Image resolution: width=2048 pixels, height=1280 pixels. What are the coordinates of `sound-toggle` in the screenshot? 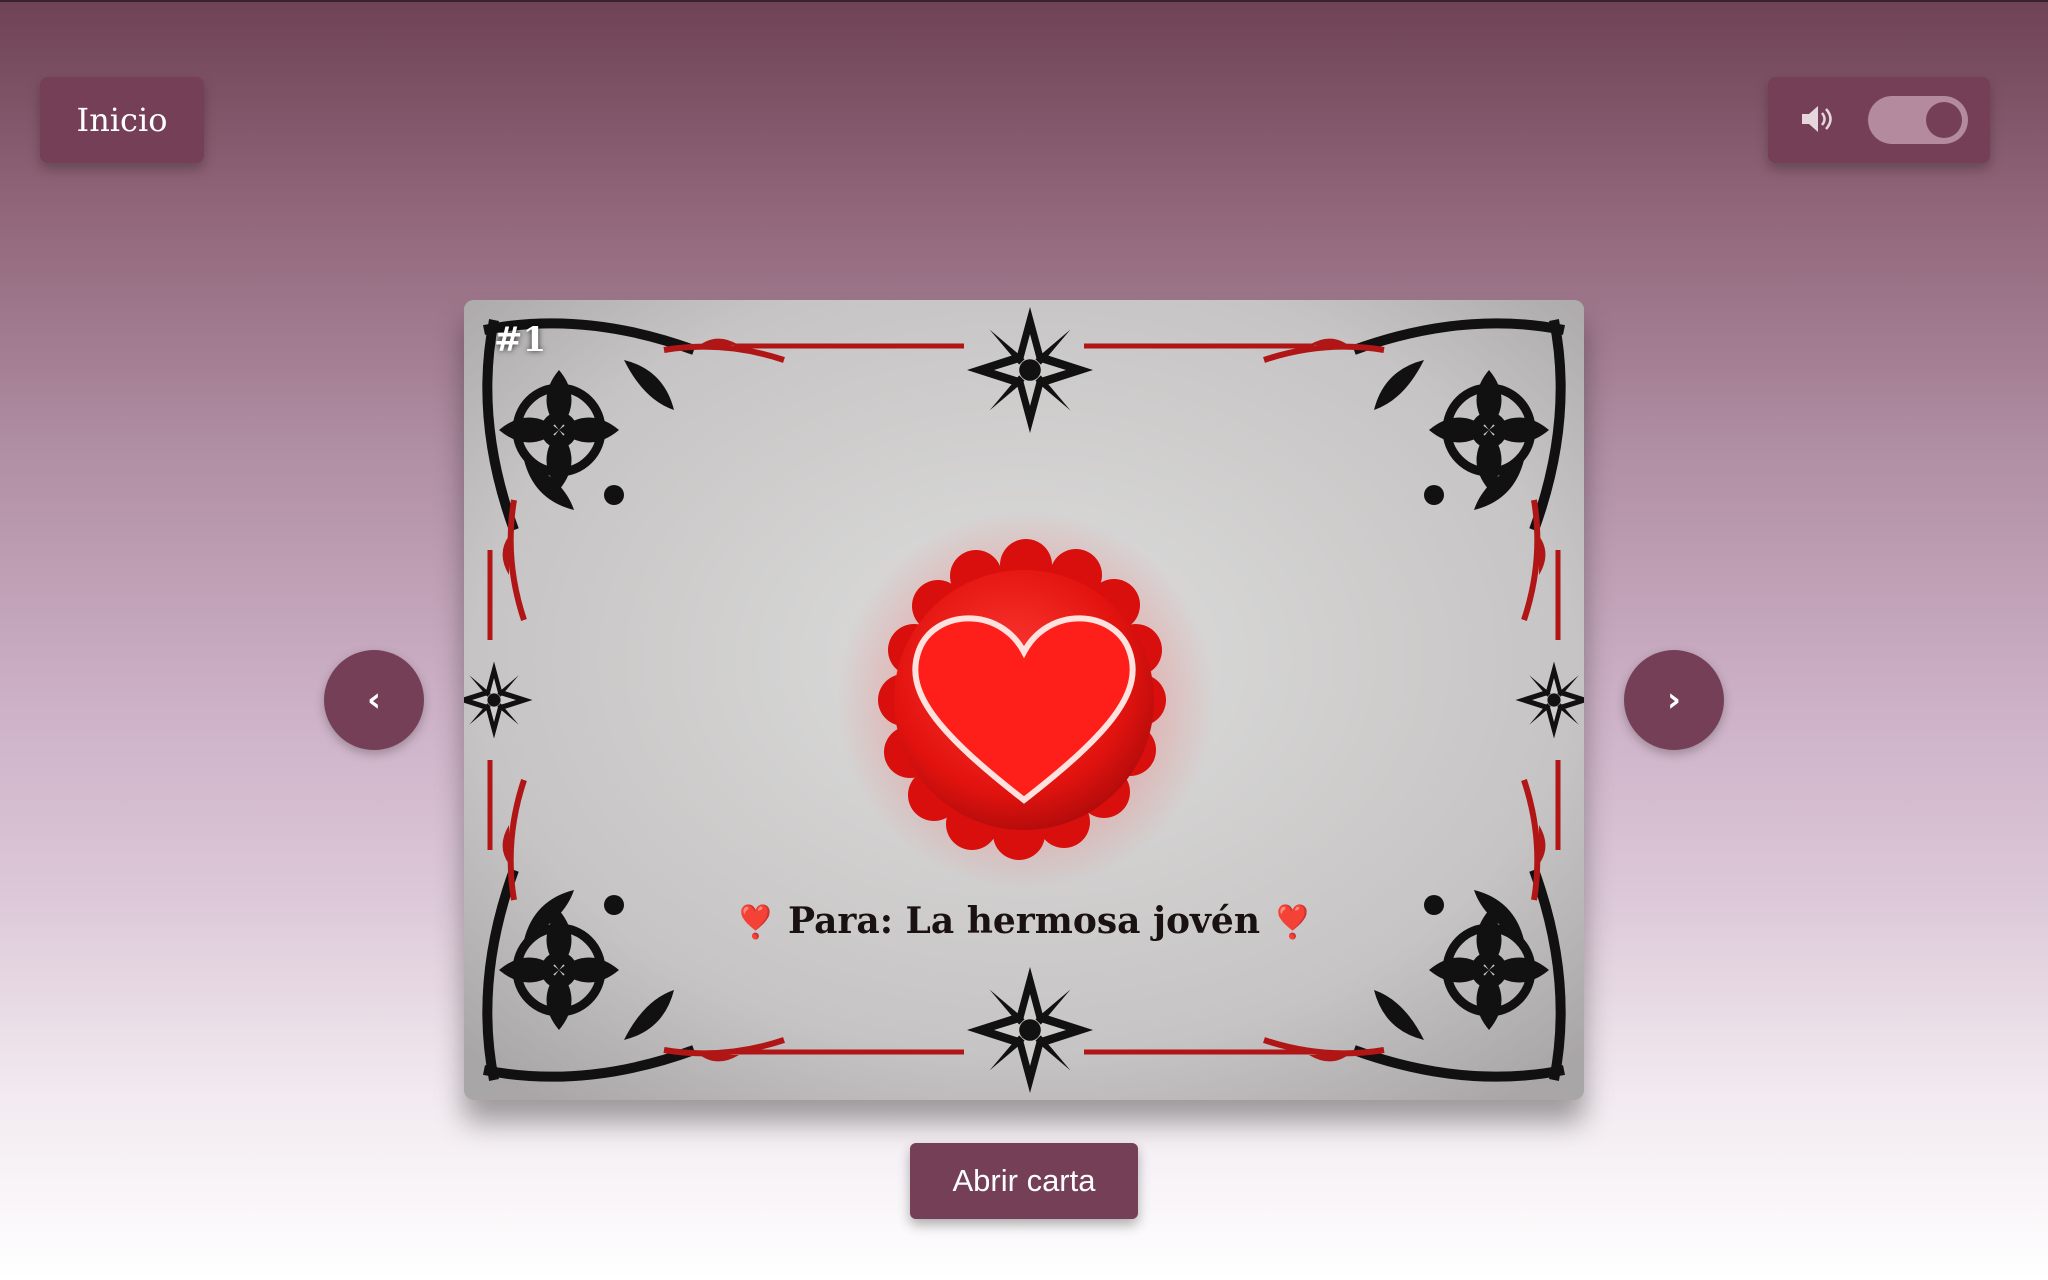 It's located at (1918, 120).